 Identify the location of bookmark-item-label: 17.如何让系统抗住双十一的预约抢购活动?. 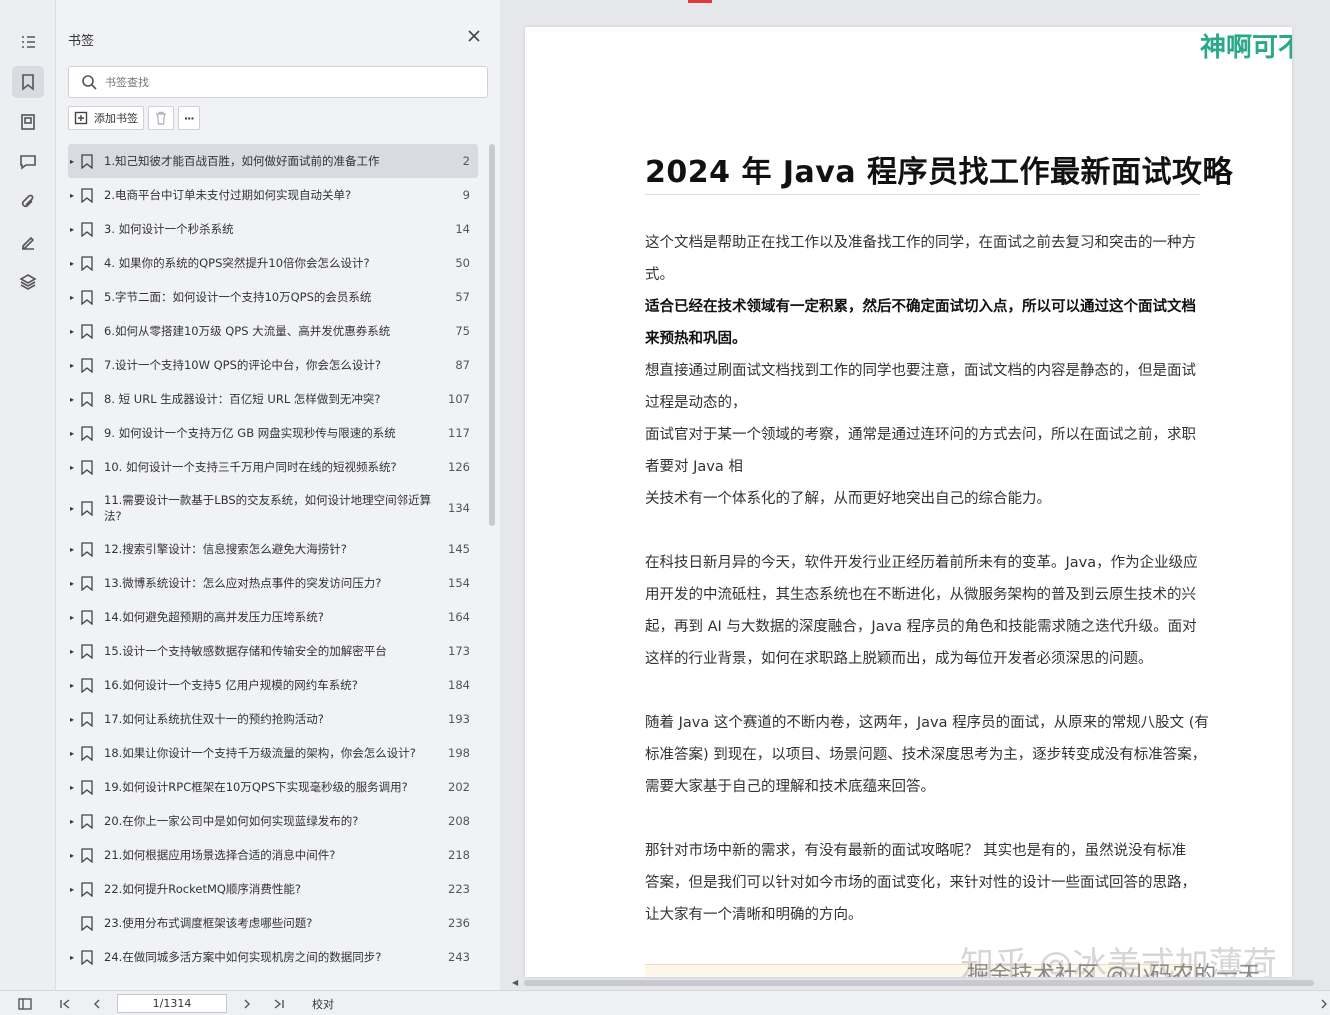
(214, 719).